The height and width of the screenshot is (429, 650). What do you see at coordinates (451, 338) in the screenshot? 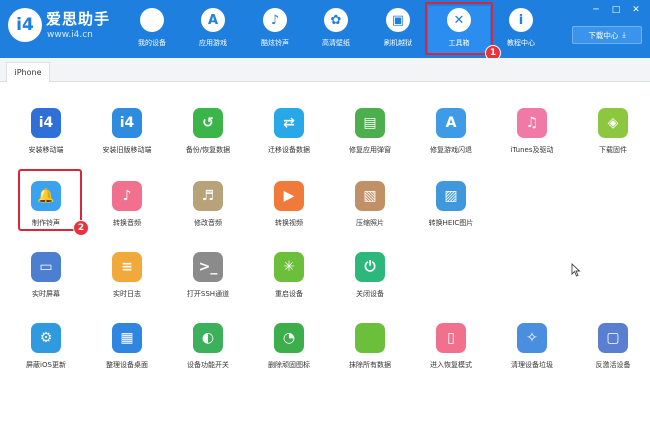
I see `tool-icon: ▯` at bounding box center [451, 338].